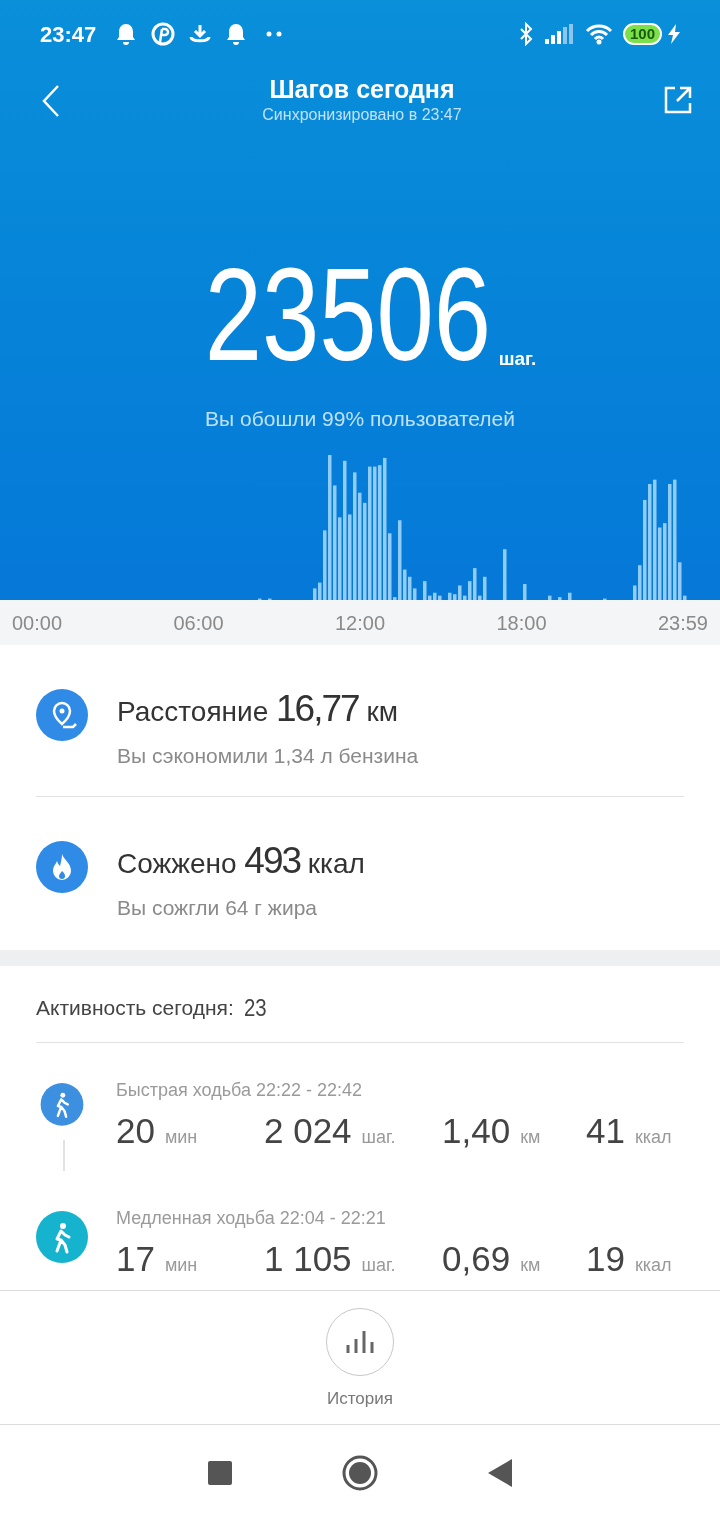 Image resolution: width=720 pixels, height=1520 pixels. Describe the element at coordinates (500, 1472) in the screenshot. I see `back-nav-icon` at that location.